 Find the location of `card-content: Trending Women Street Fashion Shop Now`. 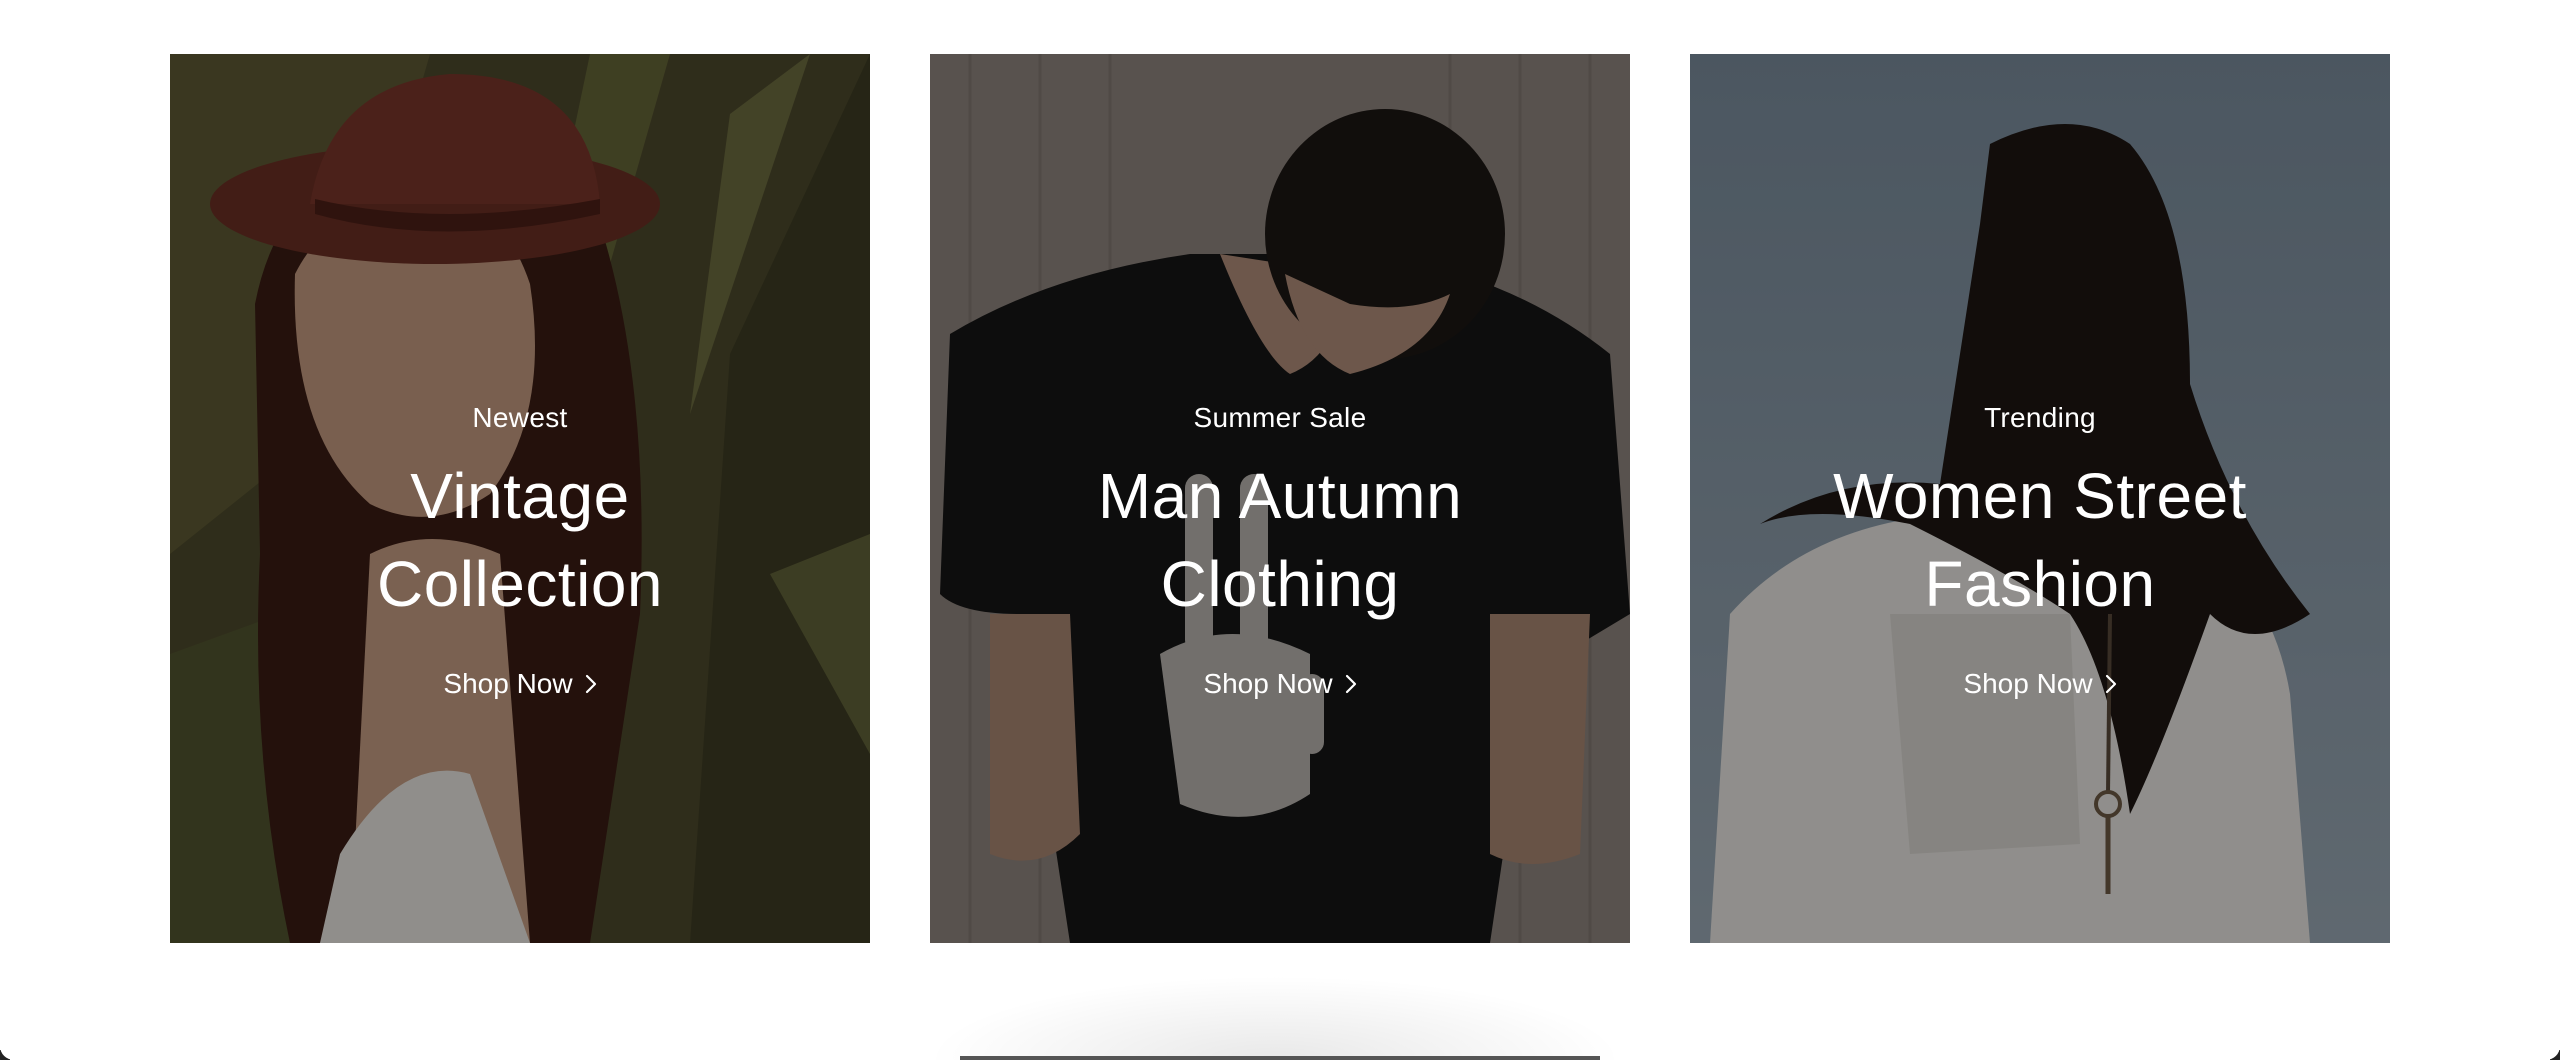

card-content: Trending Women Street Fashion Shop Now is located at coordinates (2040, 547).